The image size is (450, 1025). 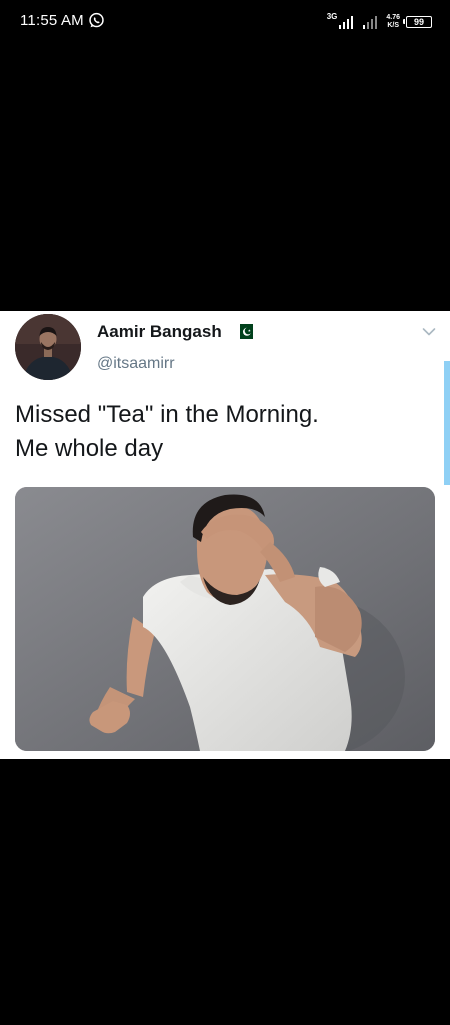 What do you see at coordinates (393, 17) in the screenshot?
I see `network-speed-value: 4.76` at bounding box center [393, 17].